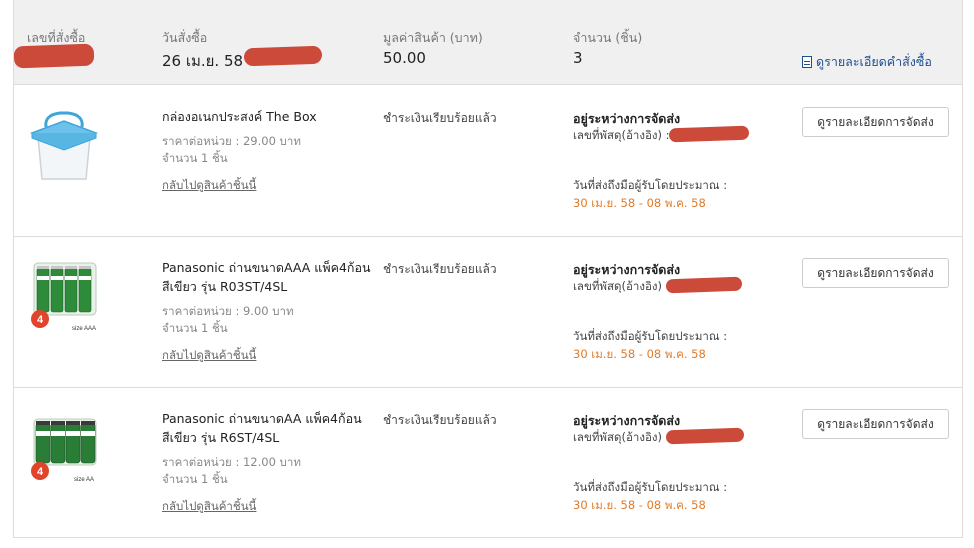  I want to click on battery-pack-icon: 4 size AAA, so click(64, 297).